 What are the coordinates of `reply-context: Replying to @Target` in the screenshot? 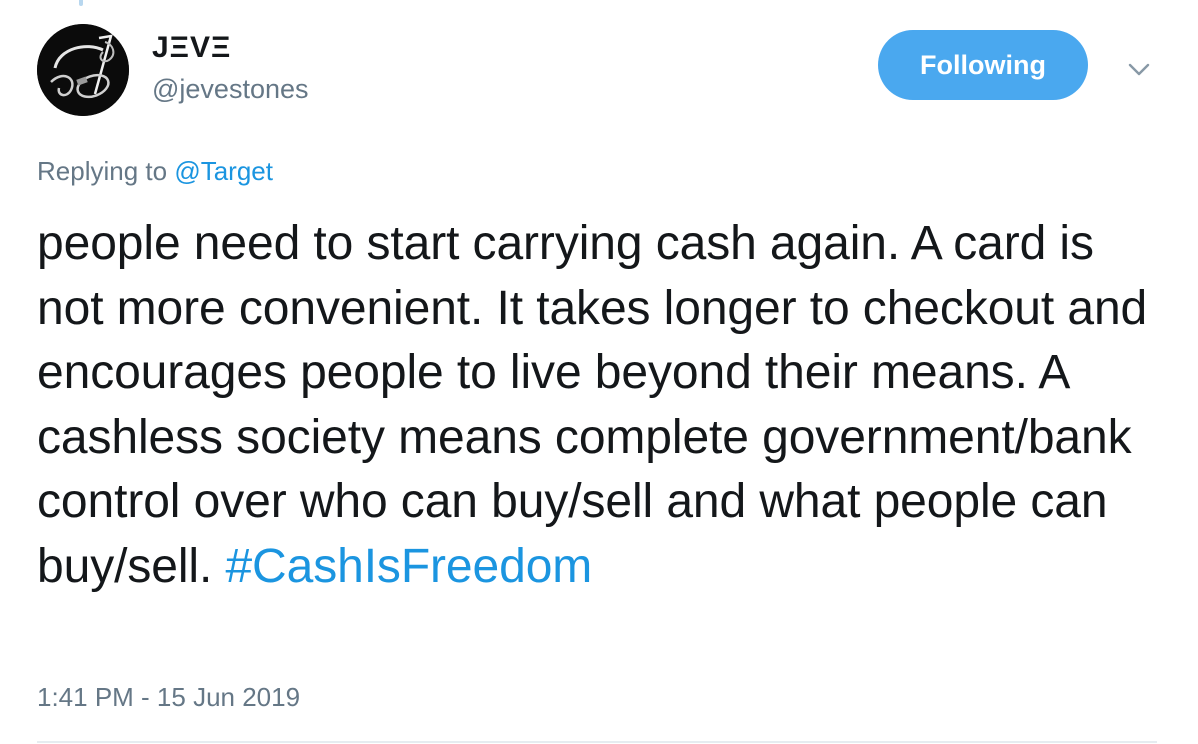 It's located at (155, 171).